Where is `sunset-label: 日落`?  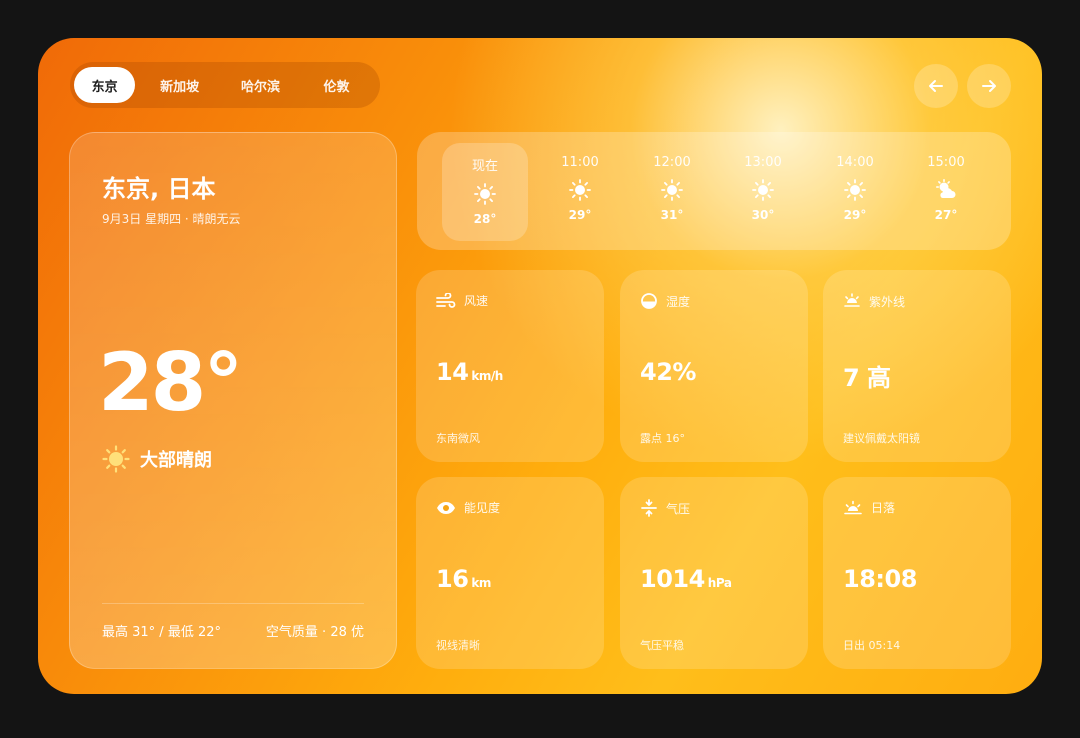
sunset-label: 日落 is located at coordinates (883, 508).